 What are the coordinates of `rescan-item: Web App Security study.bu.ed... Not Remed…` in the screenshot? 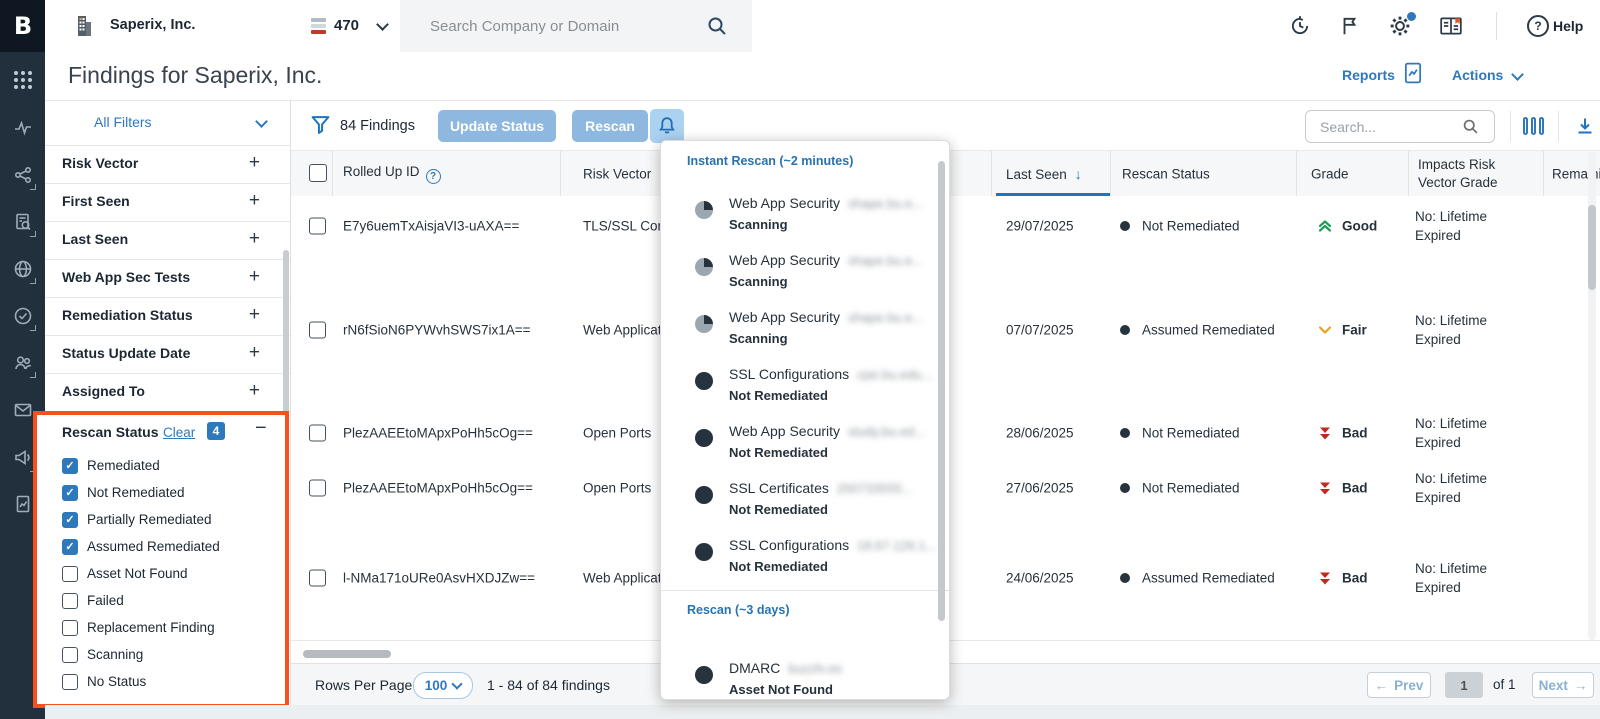 It's located at (796, 447).